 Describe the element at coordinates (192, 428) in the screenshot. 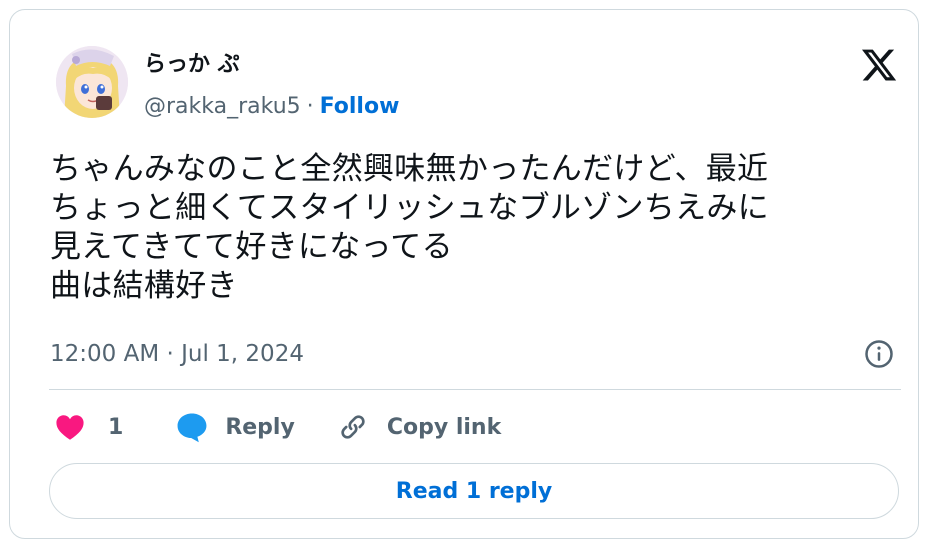

I see `speech-bubble-icon` at that location.